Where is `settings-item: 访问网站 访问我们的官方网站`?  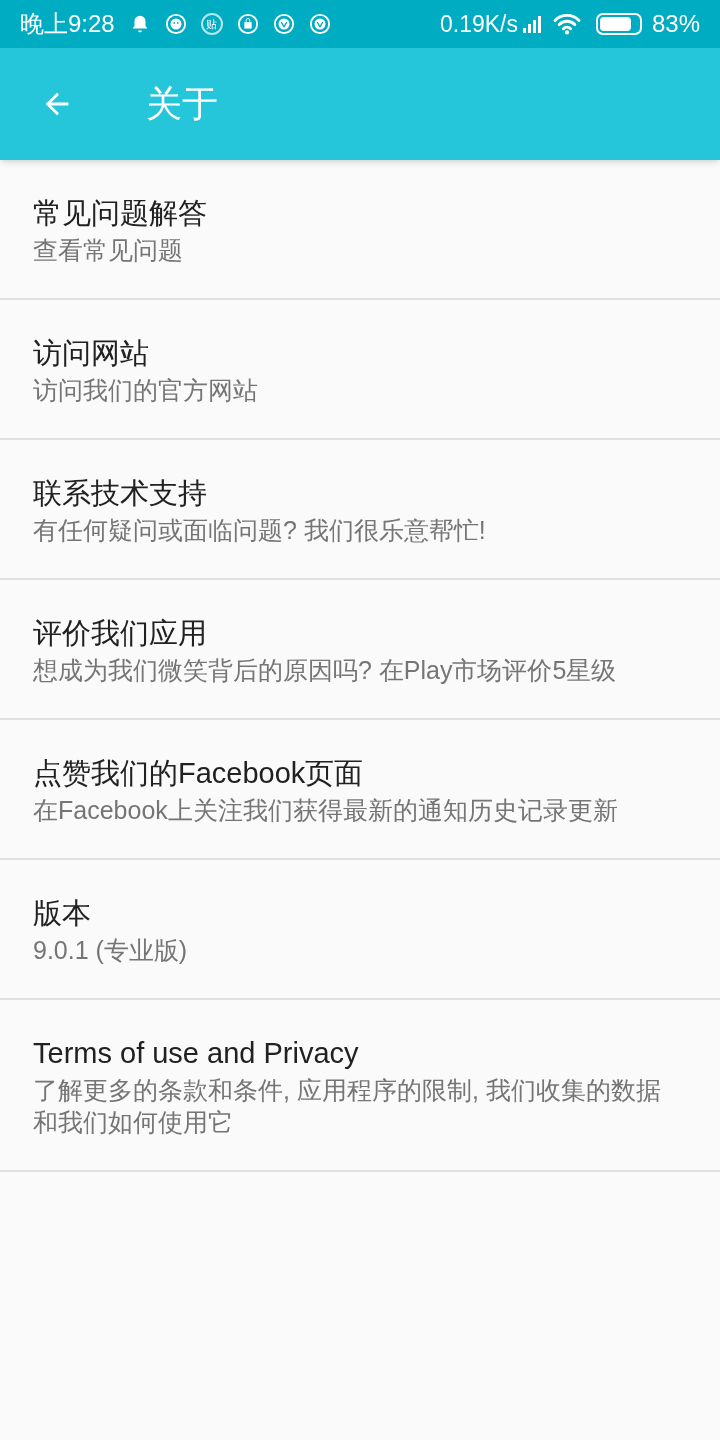 settings-item: 访问网站 访问我们的官方网站 is located at coordinates (360, 370).